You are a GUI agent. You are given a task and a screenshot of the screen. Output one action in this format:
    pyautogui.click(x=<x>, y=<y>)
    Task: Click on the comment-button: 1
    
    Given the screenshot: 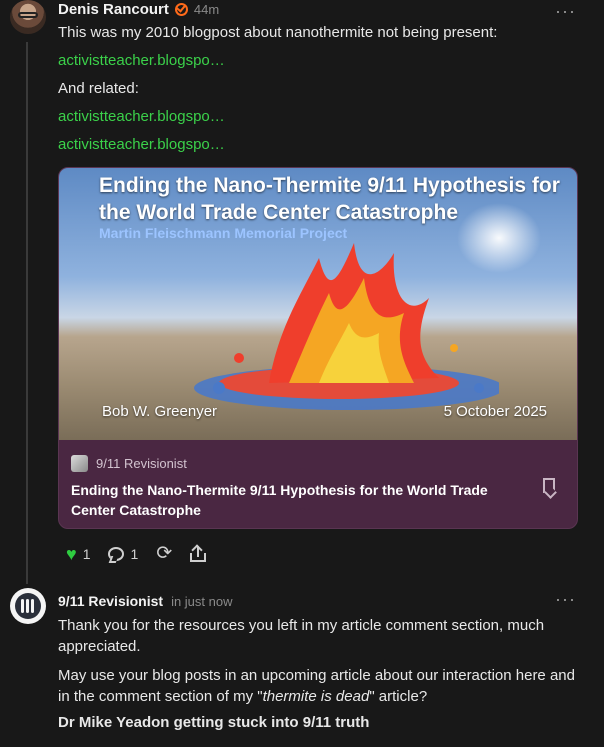 What is the action you would take?
    pyautogui.click(x=123, y=554)
    